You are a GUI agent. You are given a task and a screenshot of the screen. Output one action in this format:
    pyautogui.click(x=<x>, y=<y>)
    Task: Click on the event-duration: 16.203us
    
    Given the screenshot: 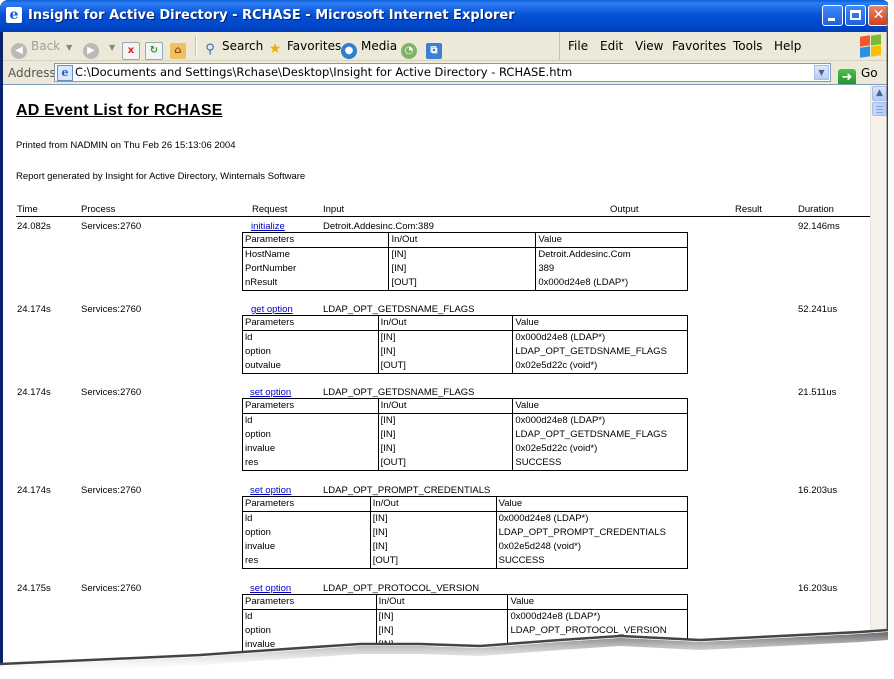 What is the action you would take?
    pyautogui.click(x=818, y=588)
    